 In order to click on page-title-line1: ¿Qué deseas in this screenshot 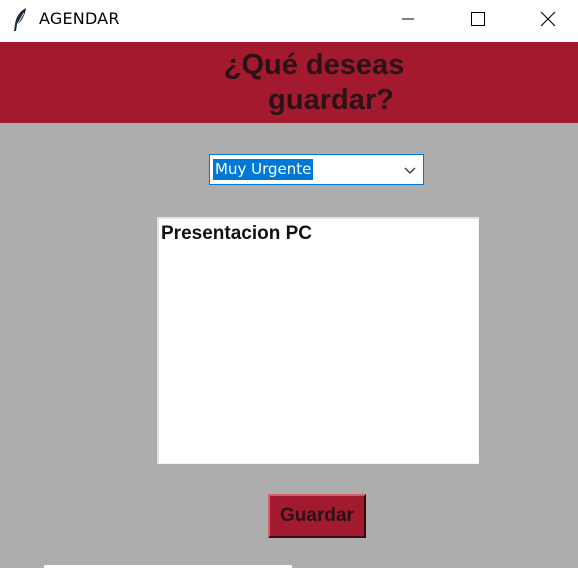, I will do `click(314, 65)`.